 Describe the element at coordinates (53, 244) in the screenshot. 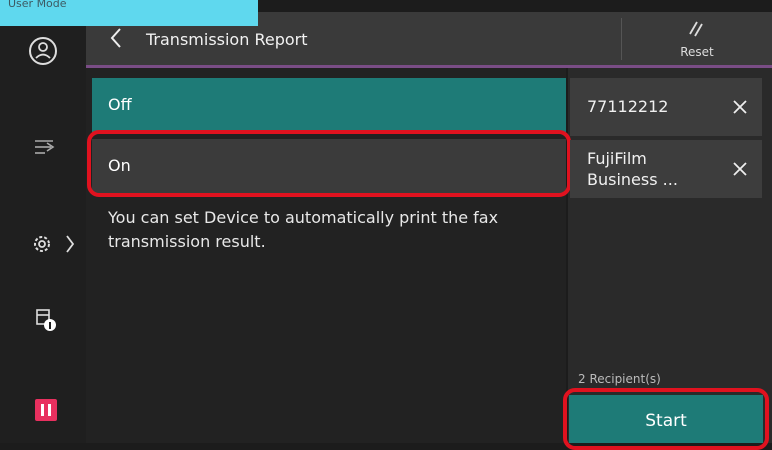

I see `gear-icon` at that location.